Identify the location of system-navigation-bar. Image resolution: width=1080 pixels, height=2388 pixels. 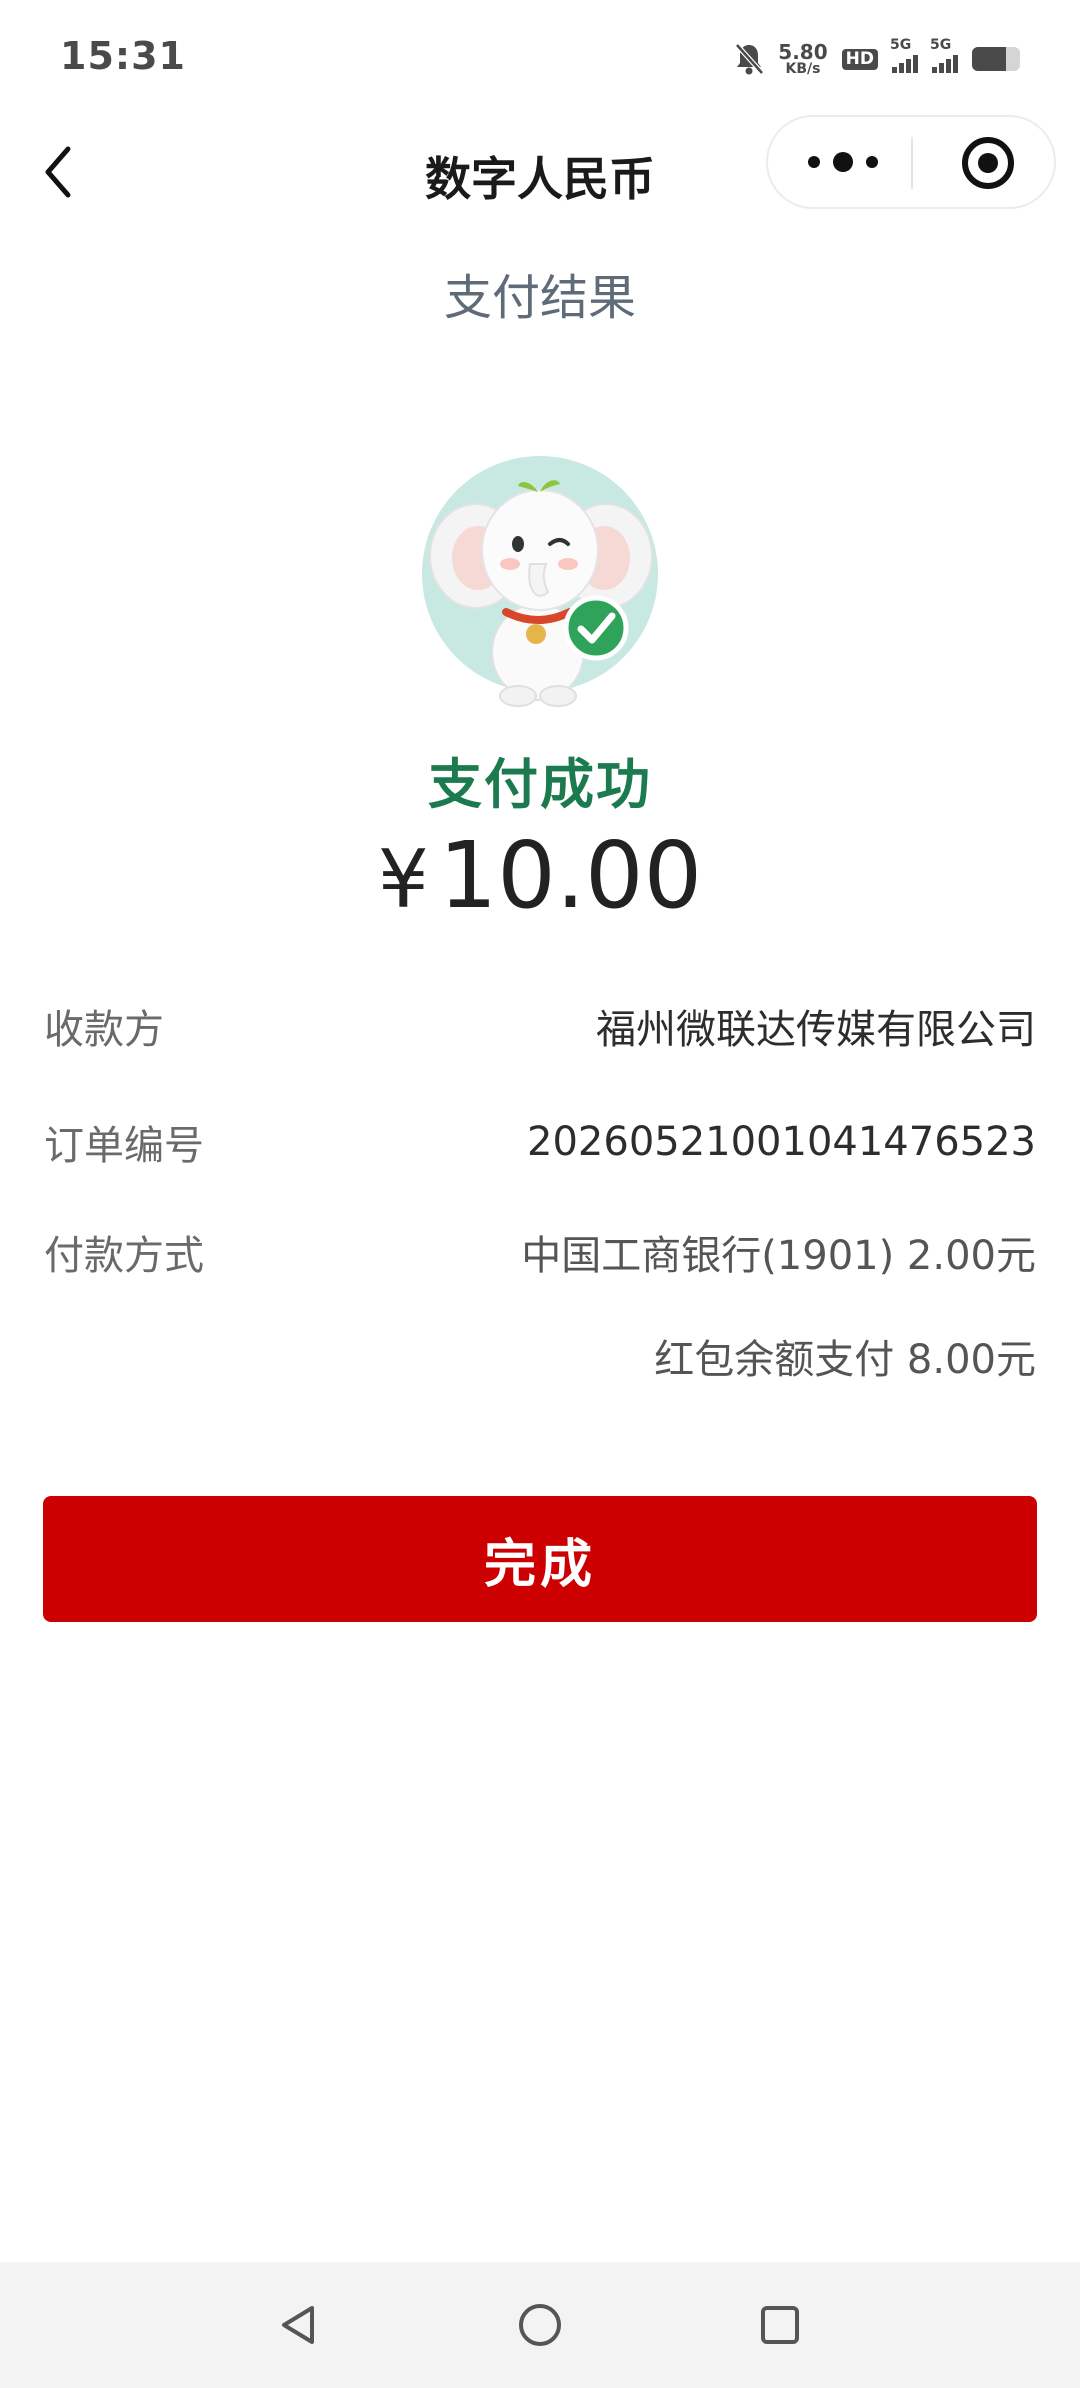
(540, 2325).